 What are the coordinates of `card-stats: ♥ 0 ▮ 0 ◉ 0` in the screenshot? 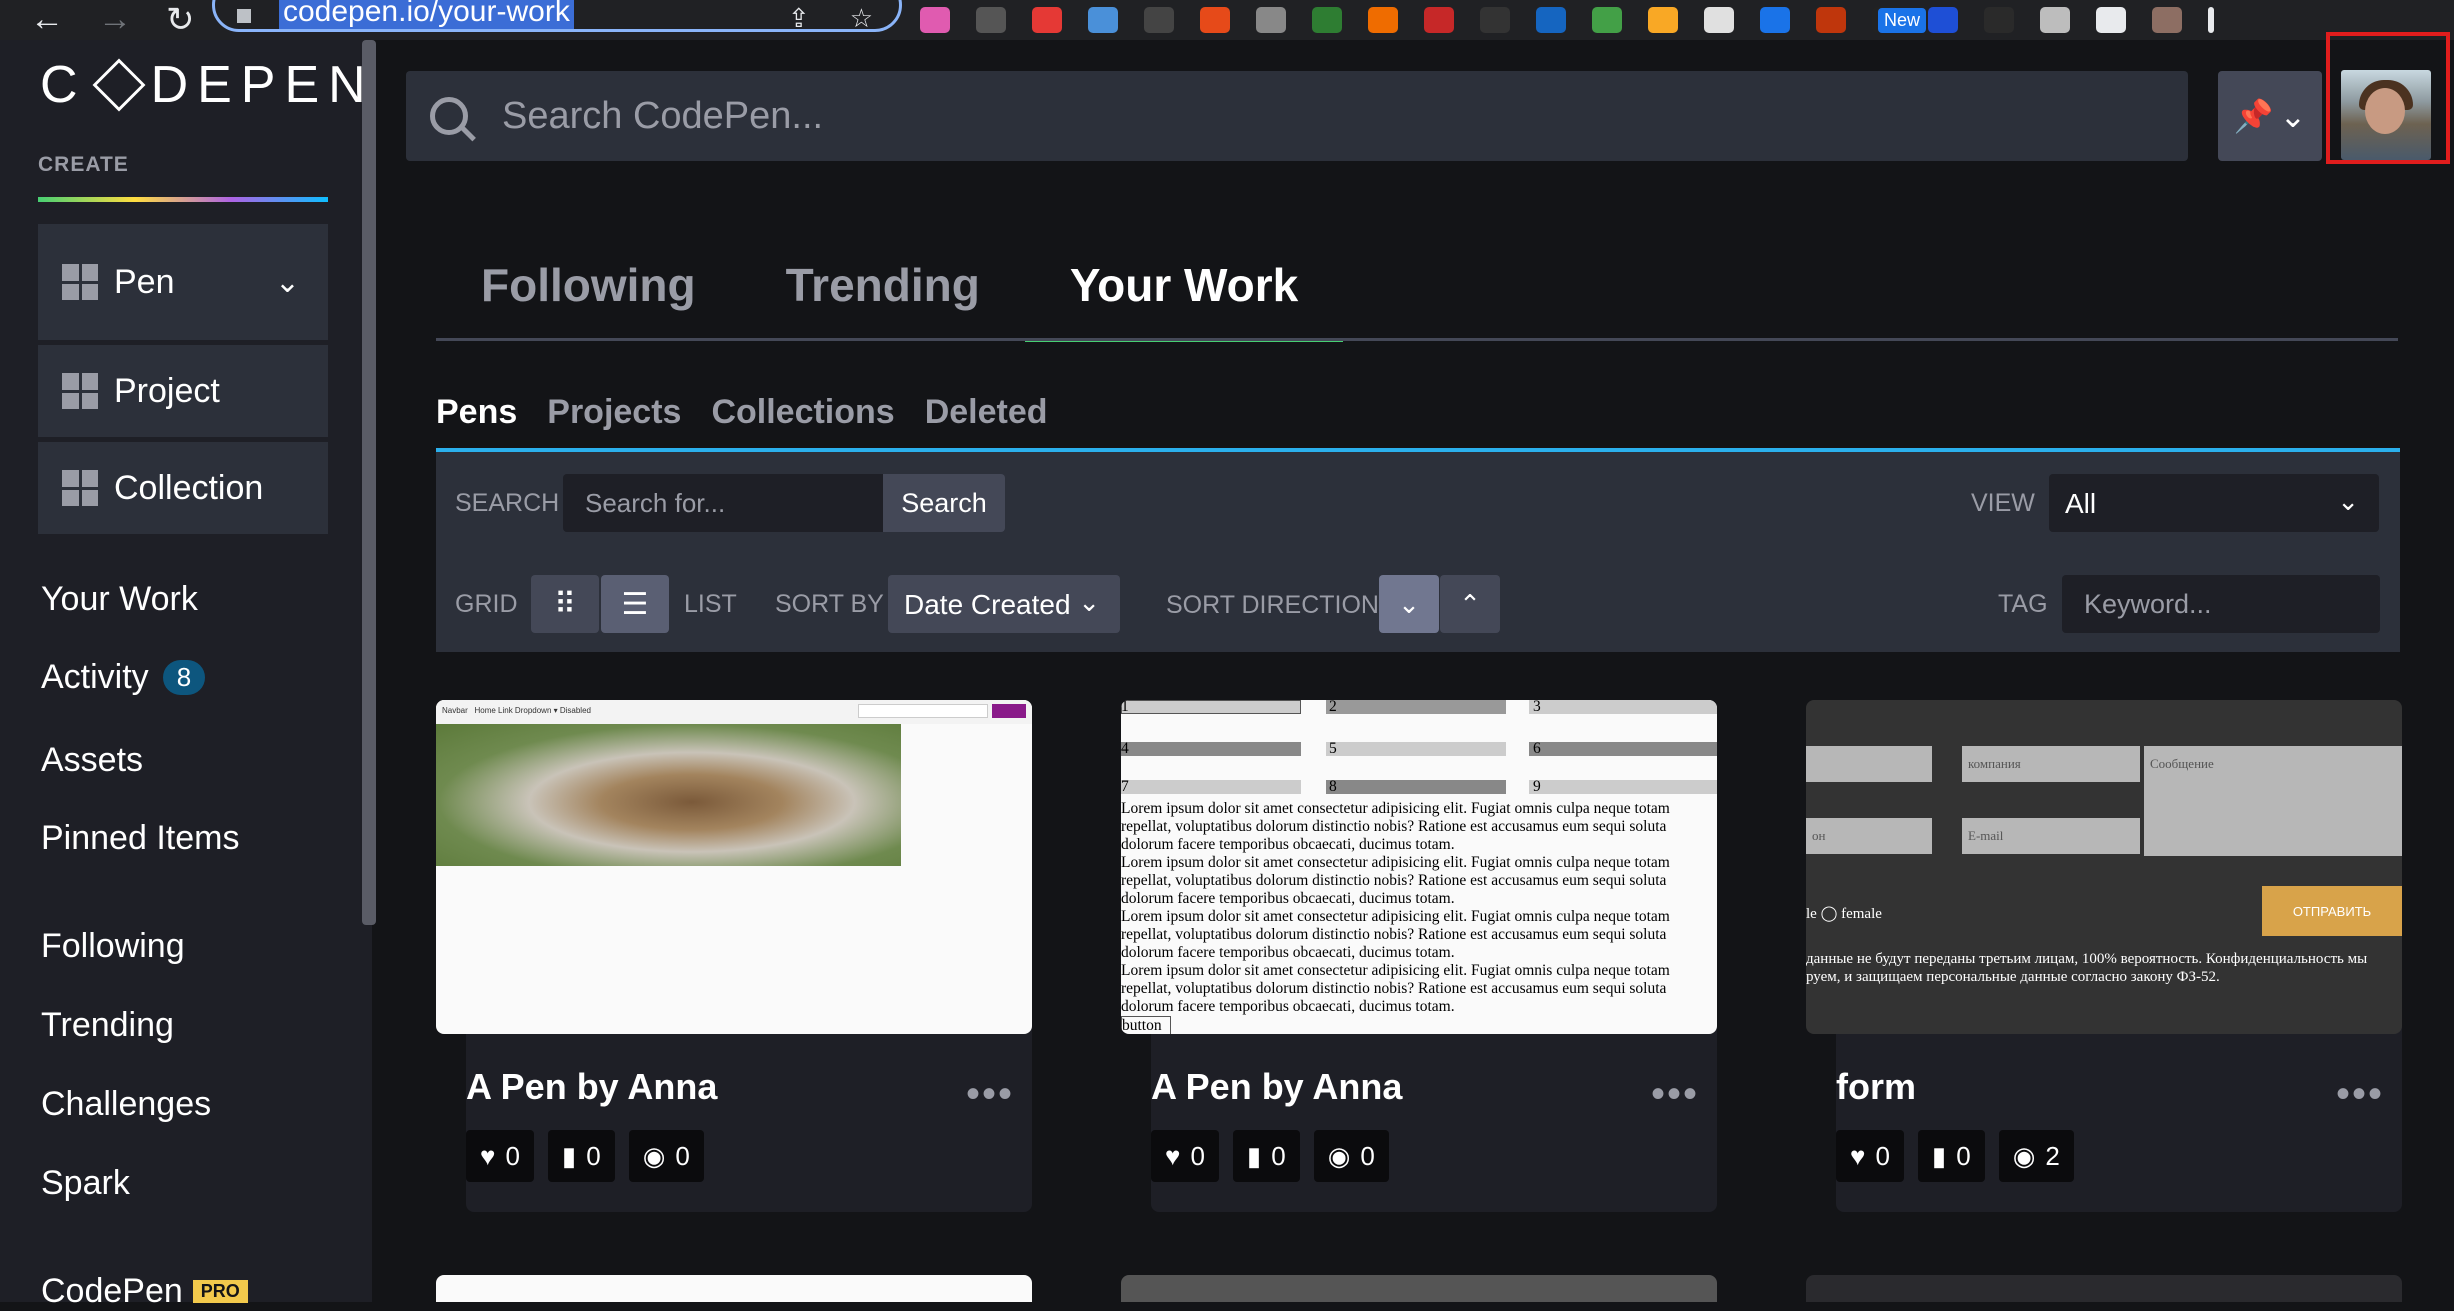 It's located at (585, 1156).